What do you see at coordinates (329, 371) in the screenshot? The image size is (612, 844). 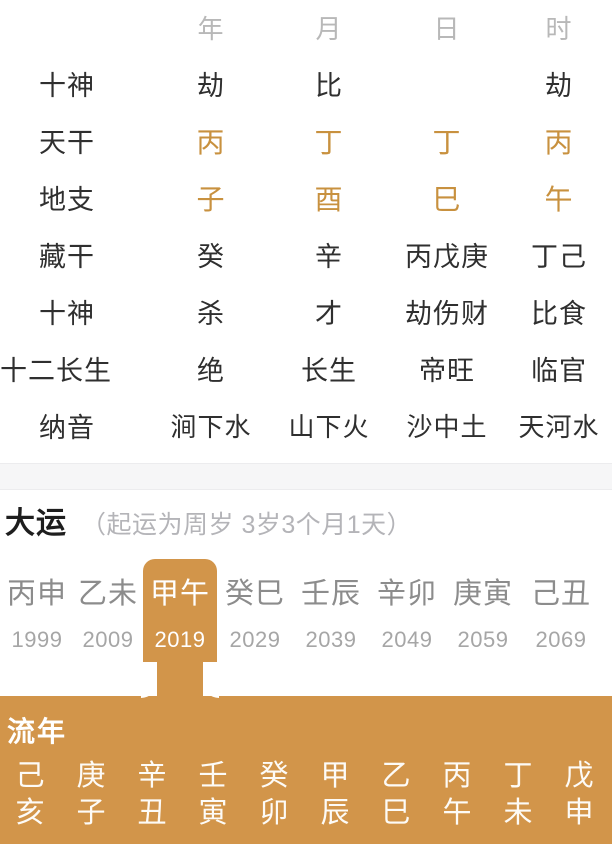 I see `cell-twelve-stage-month: 长生` at bounding box center [329, 371].